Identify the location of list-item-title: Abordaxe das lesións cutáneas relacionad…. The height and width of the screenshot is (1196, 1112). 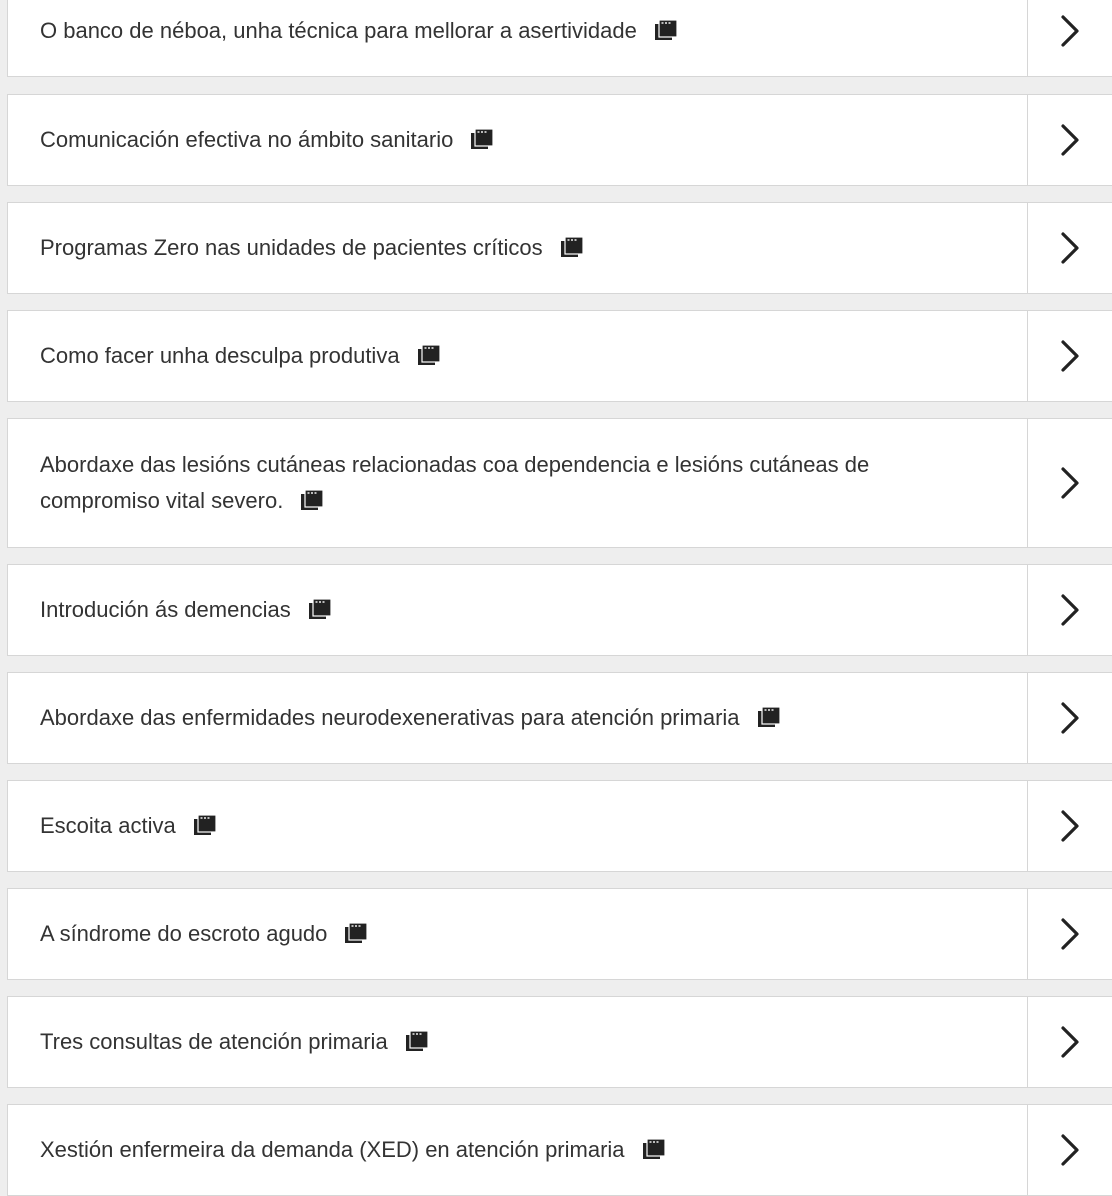
(468, 483).